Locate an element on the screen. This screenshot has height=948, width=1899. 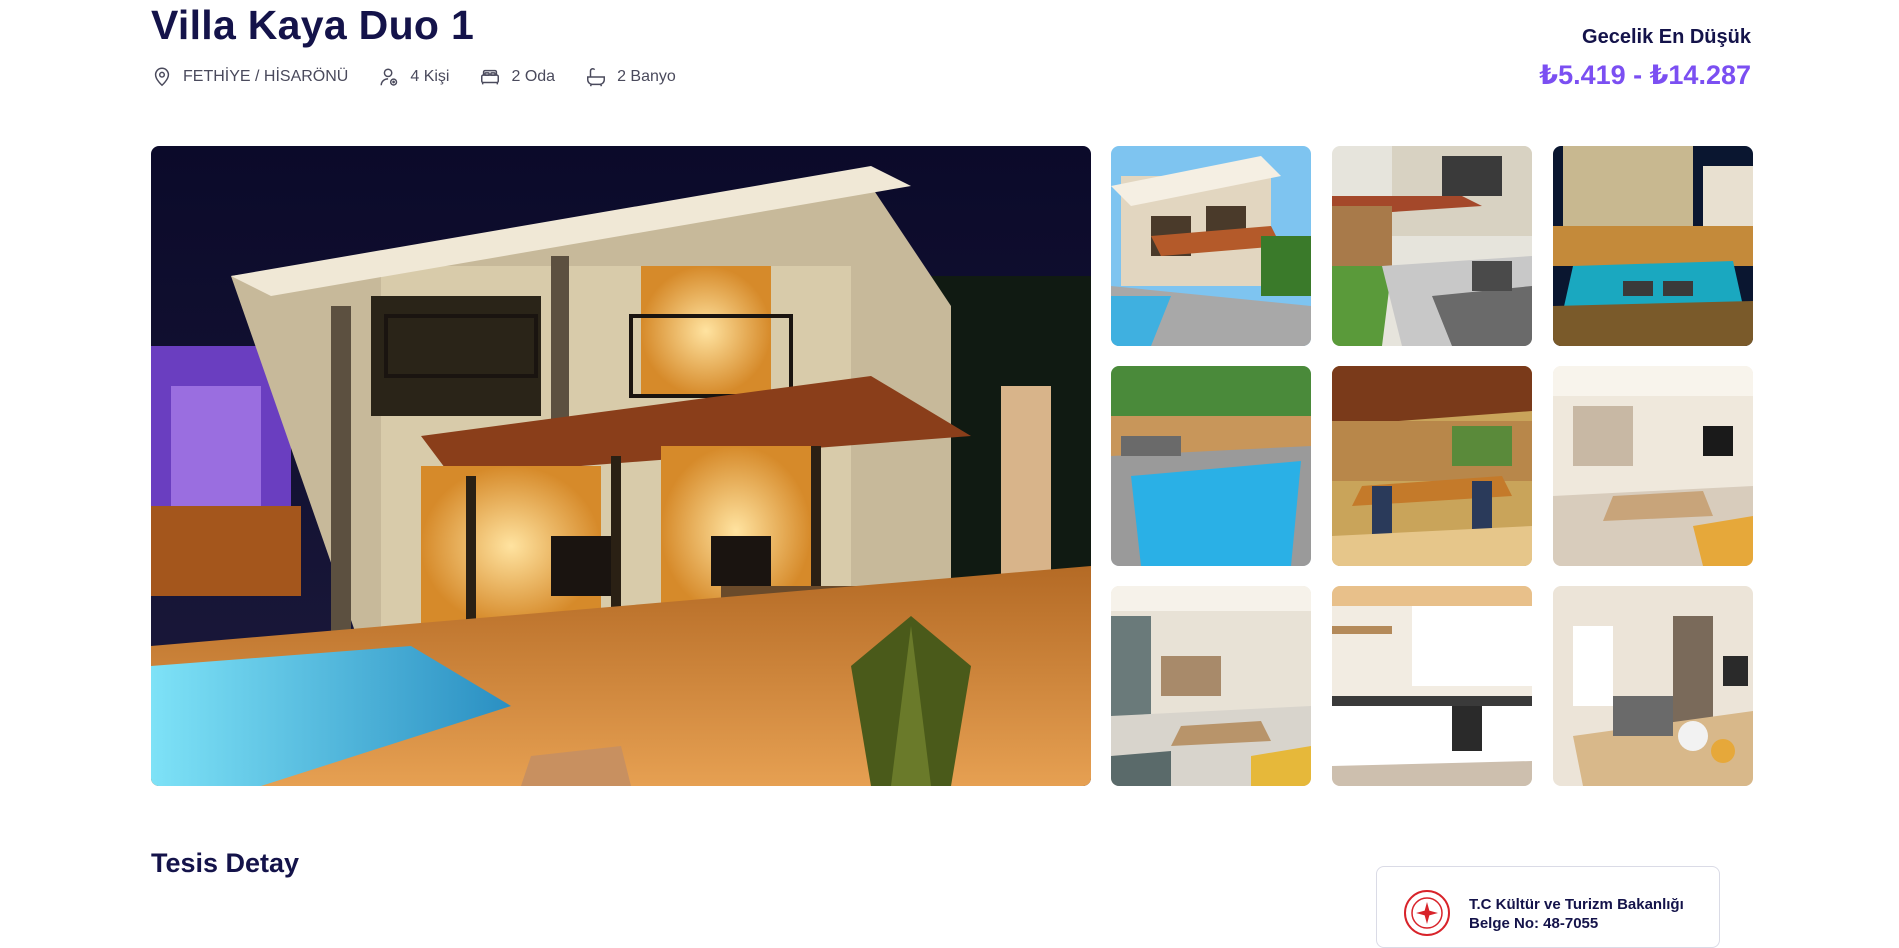
dining-table-image is located at coordinates (1653, 686).